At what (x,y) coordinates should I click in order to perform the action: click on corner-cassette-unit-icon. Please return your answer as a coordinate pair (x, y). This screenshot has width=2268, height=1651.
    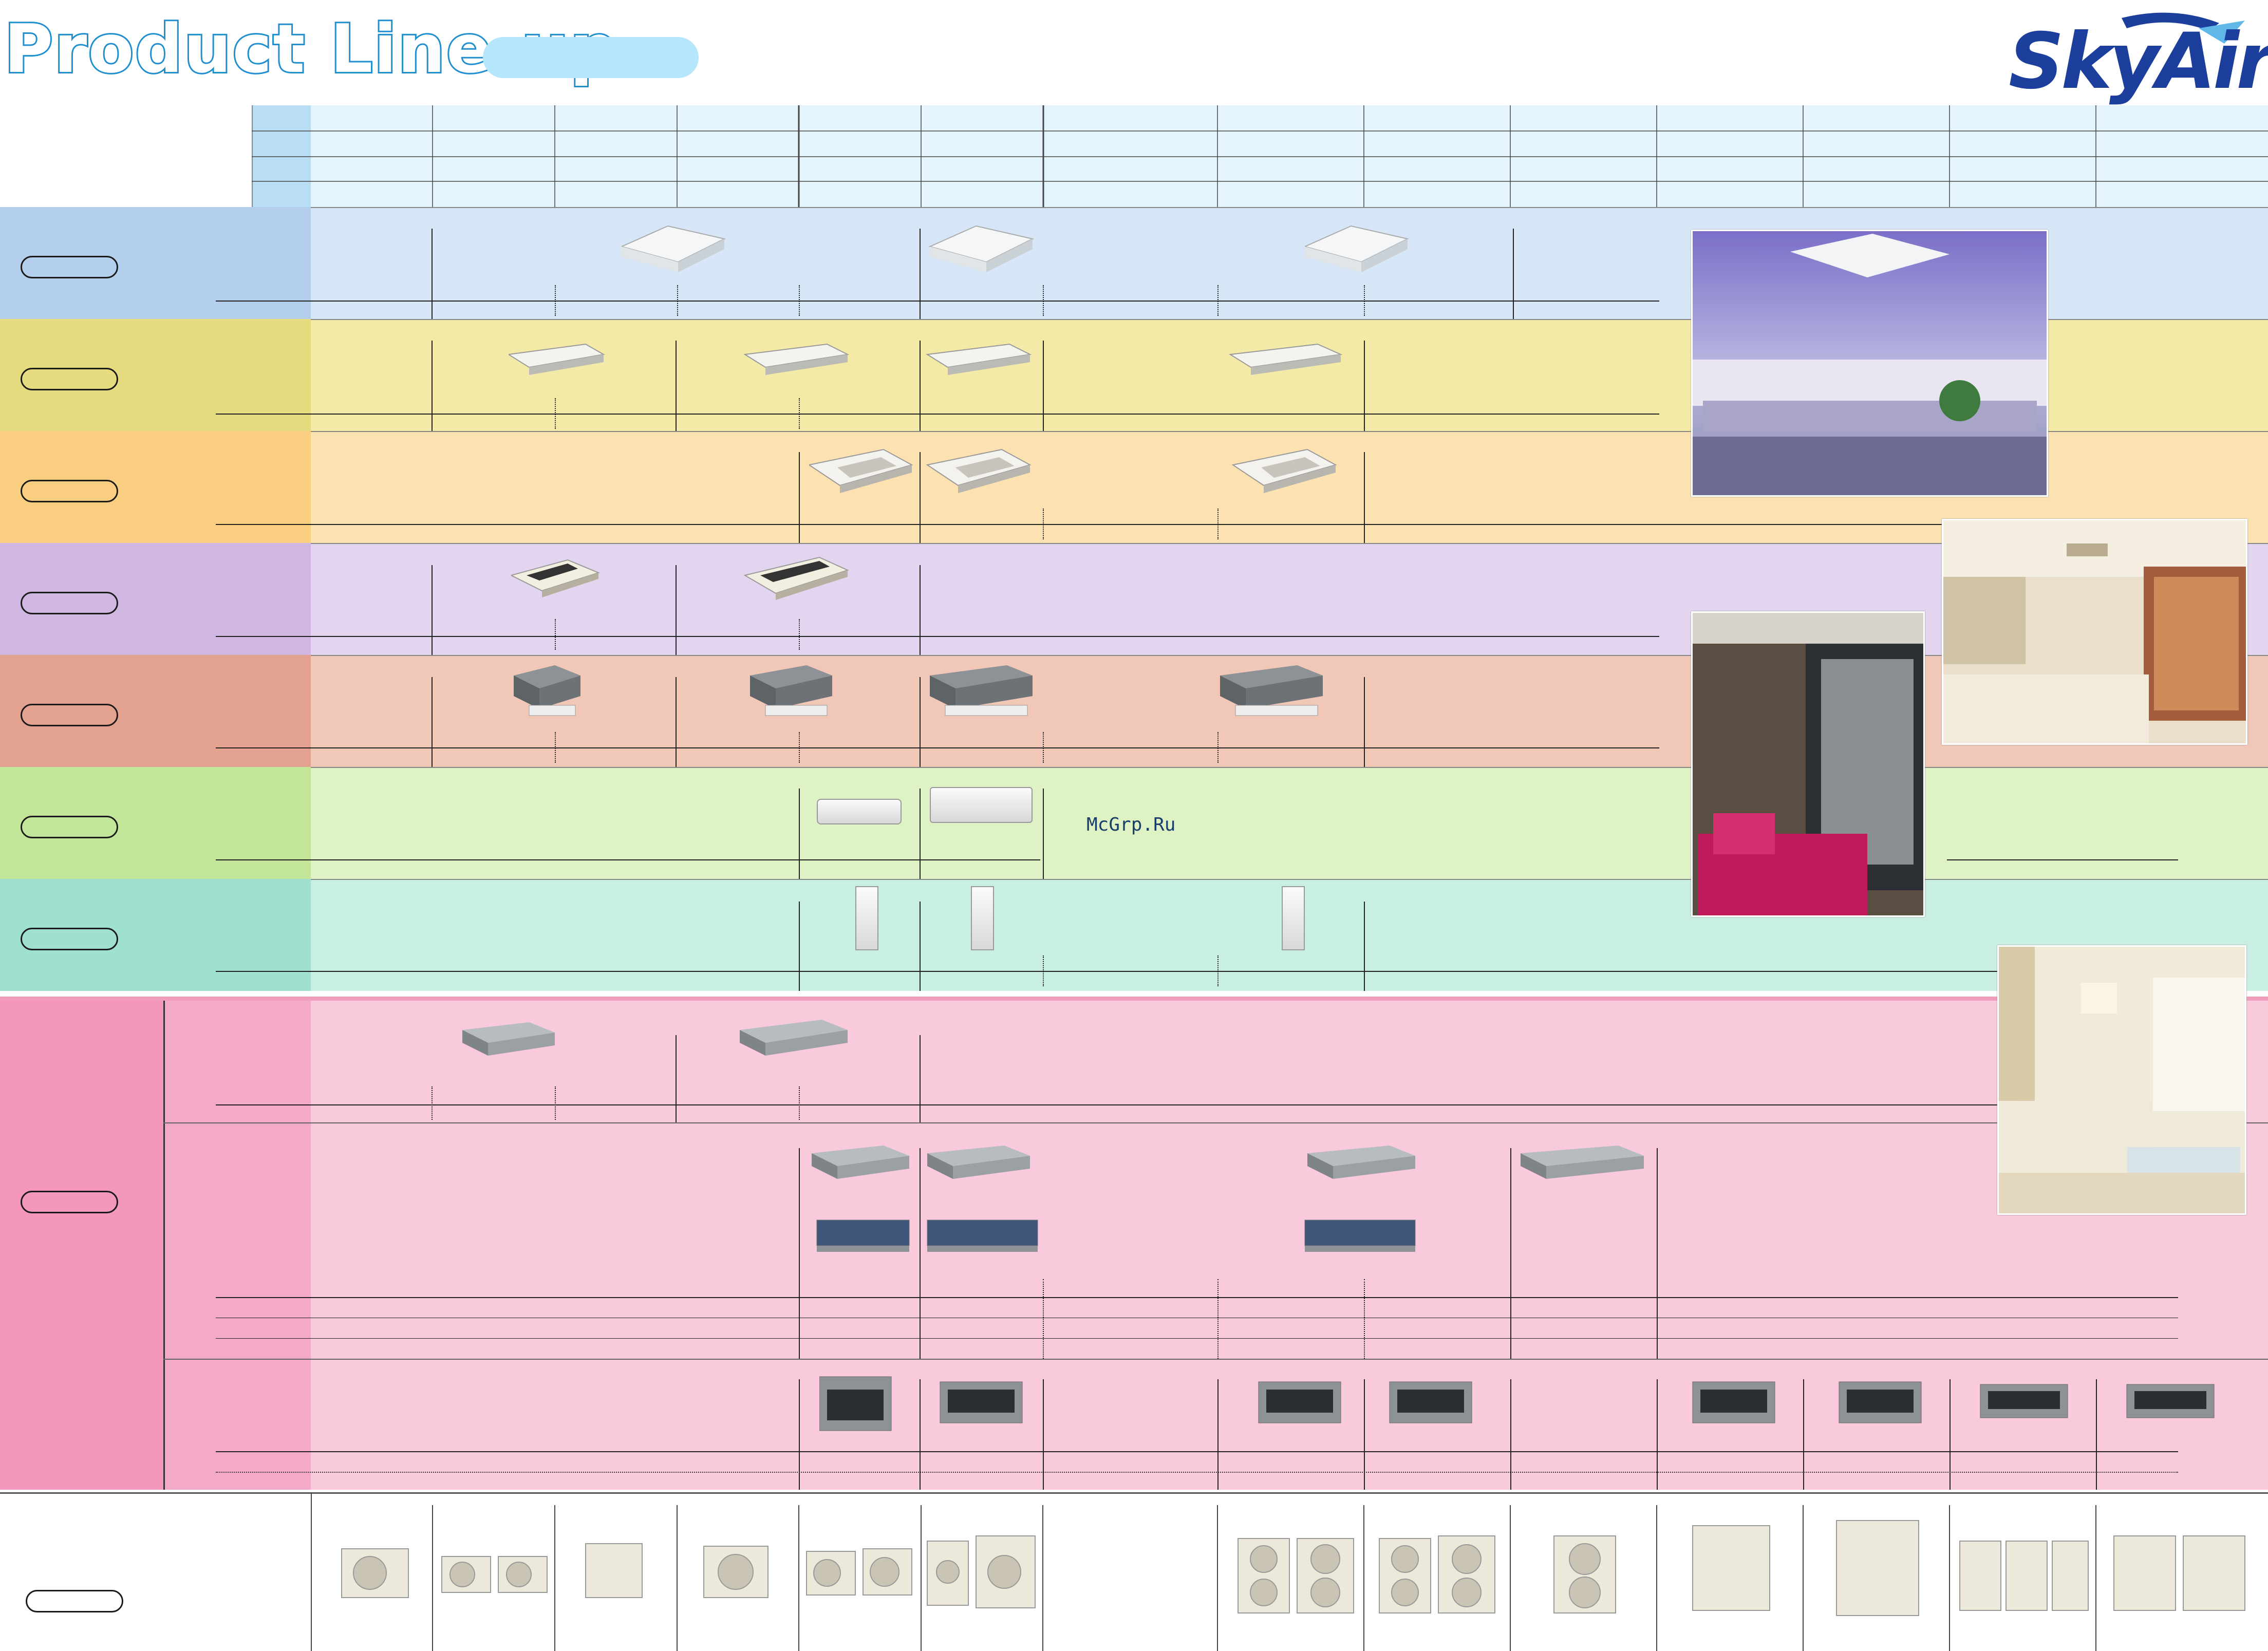
    Looking at the image, I should click on (861, 471).